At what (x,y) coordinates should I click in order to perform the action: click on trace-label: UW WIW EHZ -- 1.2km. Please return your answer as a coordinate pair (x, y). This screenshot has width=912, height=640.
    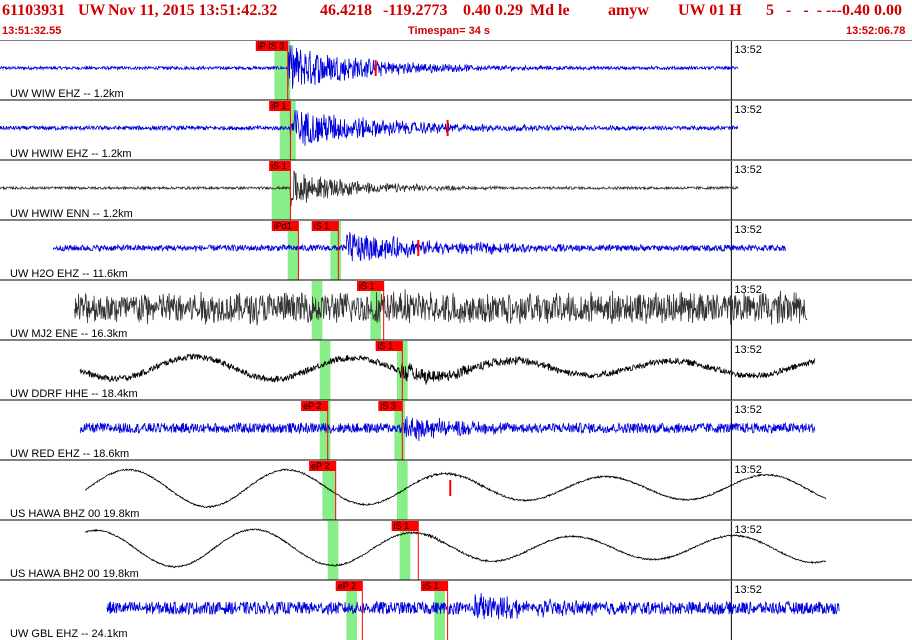
    Looking at the image, I should click on (67, 94).